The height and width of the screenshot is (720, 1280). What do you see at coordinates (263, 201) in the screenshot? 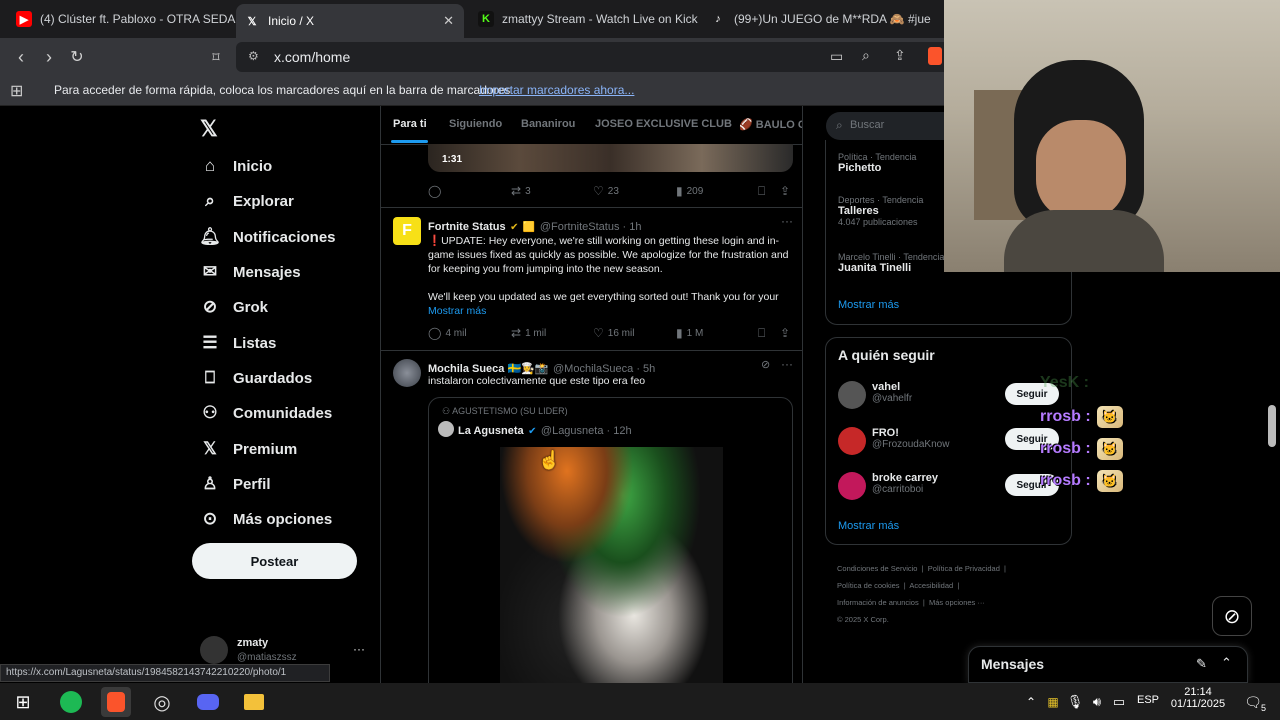
I see `nav-label: Explorar` at bounding box center [263, 201].